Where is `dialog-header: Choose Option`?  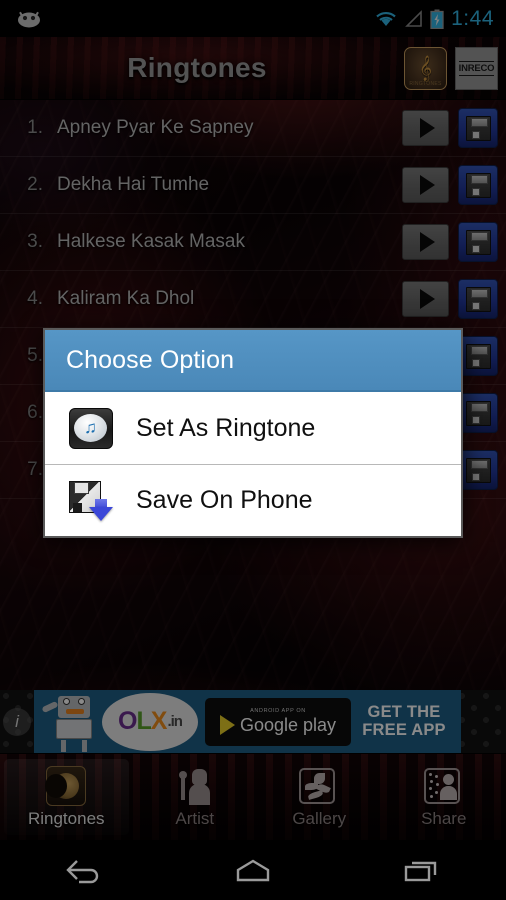 dialog-header: Choose Option is located at coordinates (253, 361).